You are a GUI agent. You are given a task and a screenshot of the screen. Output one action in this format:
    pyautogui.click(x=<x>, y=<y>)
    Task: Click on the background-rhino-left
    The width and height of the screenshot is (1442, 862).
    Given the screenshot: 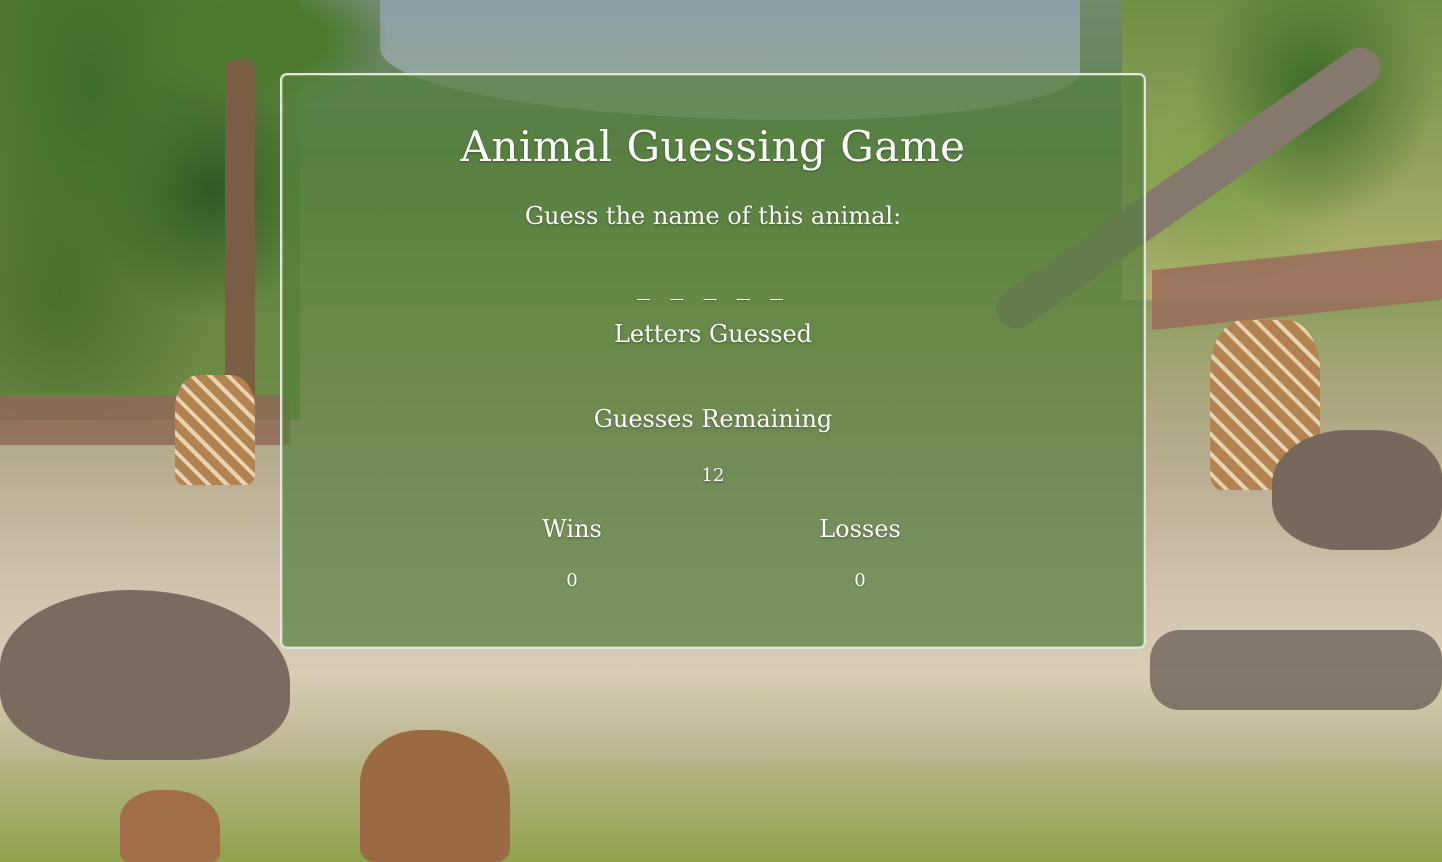 What is the action you would take?
    pyautogui.click(x=145, y=675)
    